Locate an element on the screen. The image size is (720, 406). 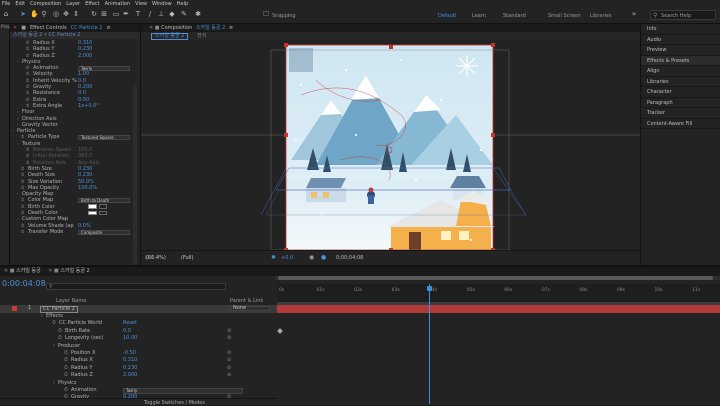
panel-character: Character is located at coordinates (680, 92).